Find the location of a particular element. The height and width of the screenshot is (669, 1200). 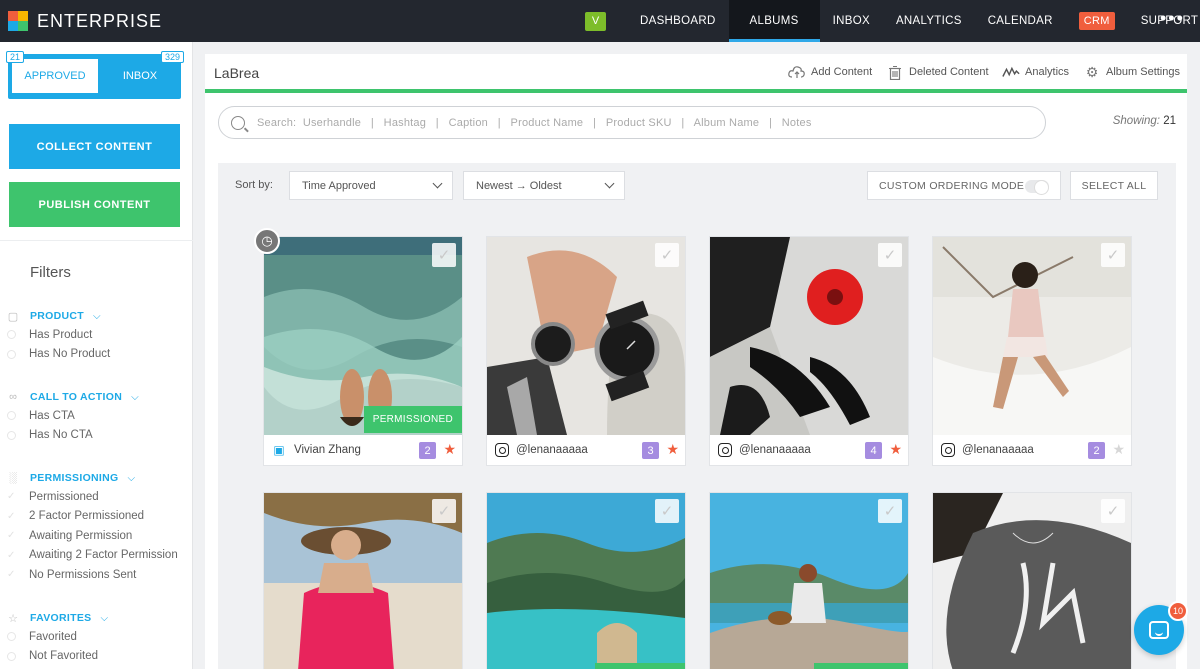

content-card: ✓ @lenanaaaaa 4 ★ is located at coordinates (809, 351).